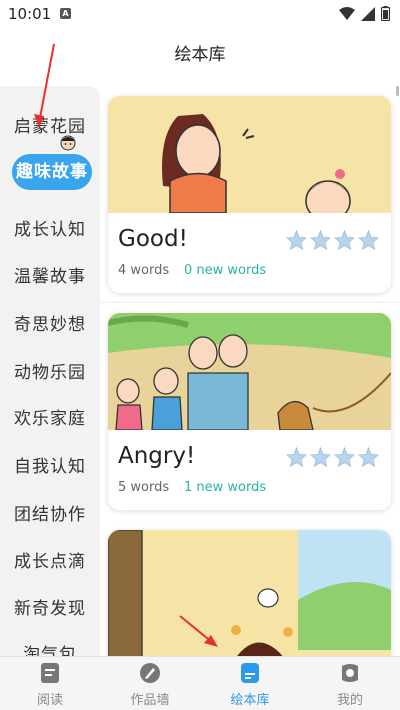  Describe the element at coordinates (50, 512) in the screenshot. I see `sidebar-item-teamwork: 团结协作` at that location.